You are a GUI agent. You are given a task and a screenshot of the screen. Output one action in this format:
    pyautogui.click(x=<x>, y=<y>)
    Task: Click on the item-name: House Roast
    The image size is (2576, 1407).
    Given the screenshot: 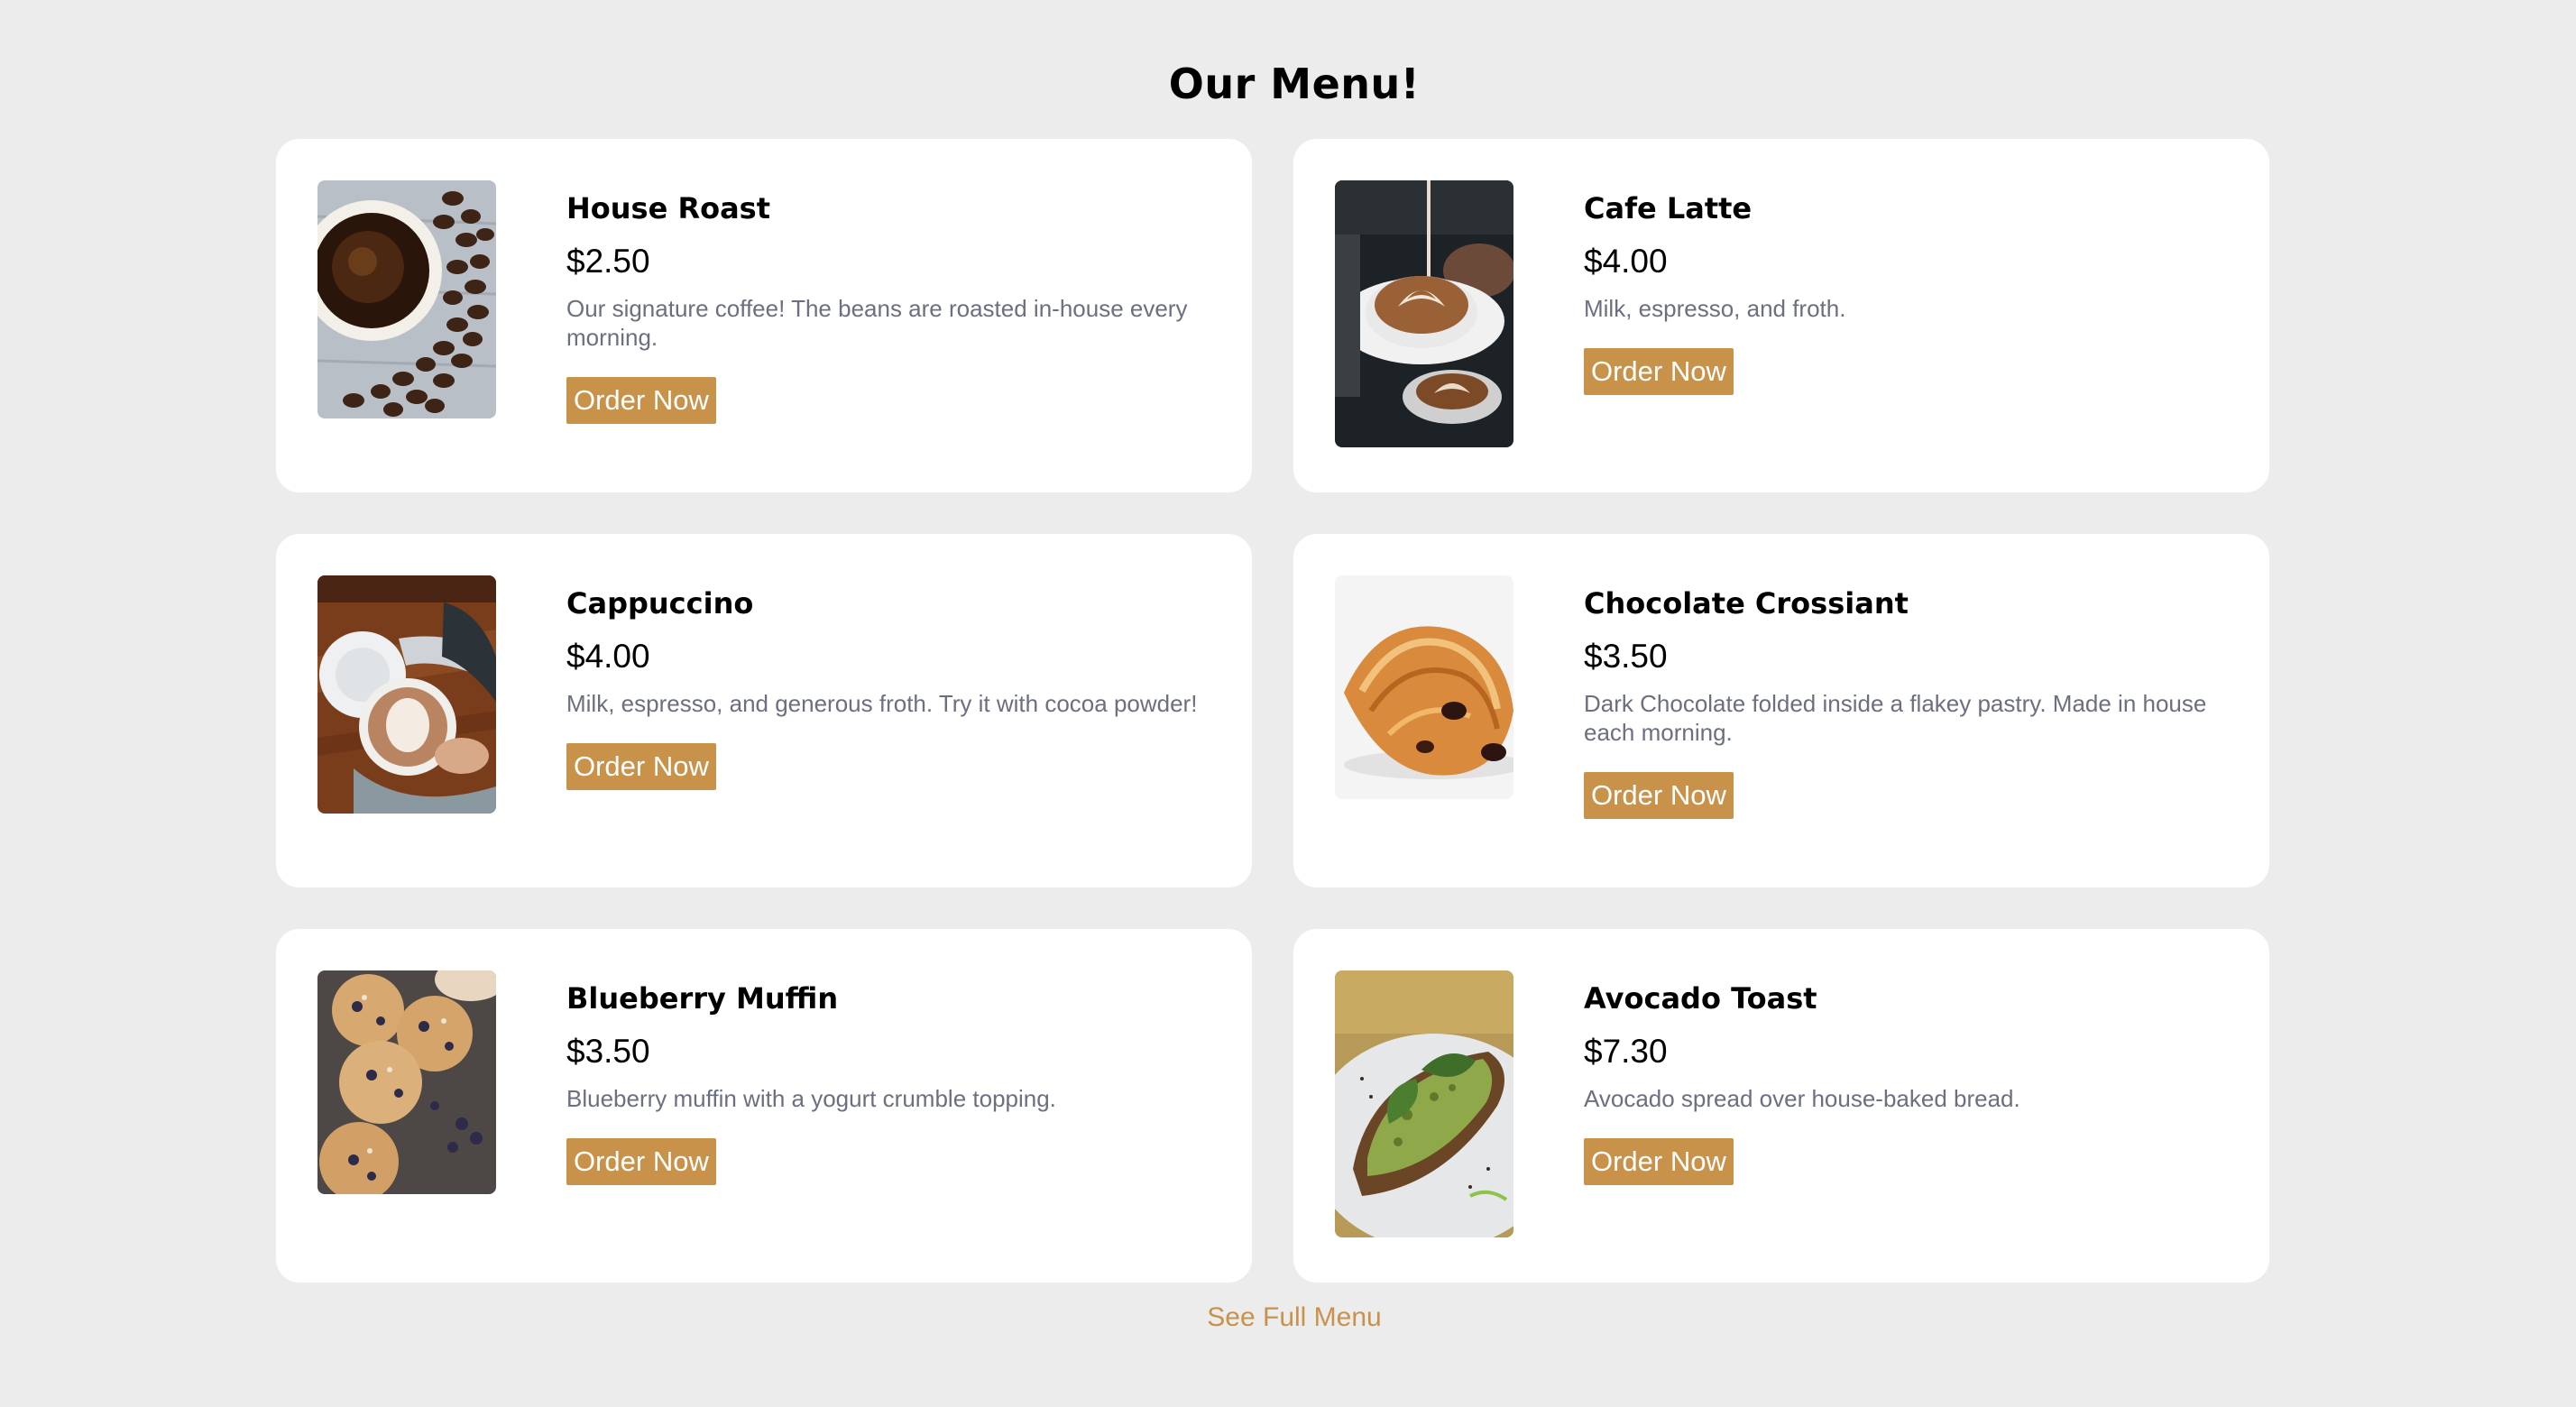 What is the action you would take?
    pyautogui.click(x=668, y=208)
    